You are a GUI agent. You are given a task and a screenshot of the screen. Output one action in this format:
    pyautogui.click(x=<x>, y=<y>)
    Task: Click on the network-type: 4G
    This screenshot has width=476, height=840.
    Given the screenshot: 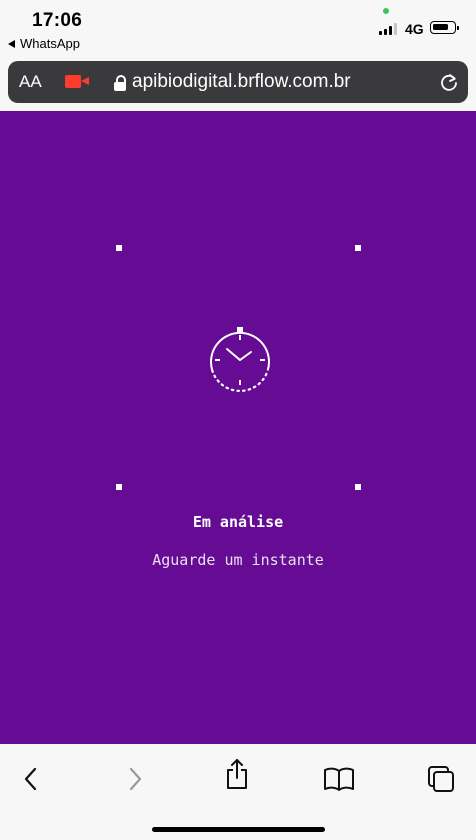 What is the action you would take?
    pyautogui.click(x=414, y=29)
    